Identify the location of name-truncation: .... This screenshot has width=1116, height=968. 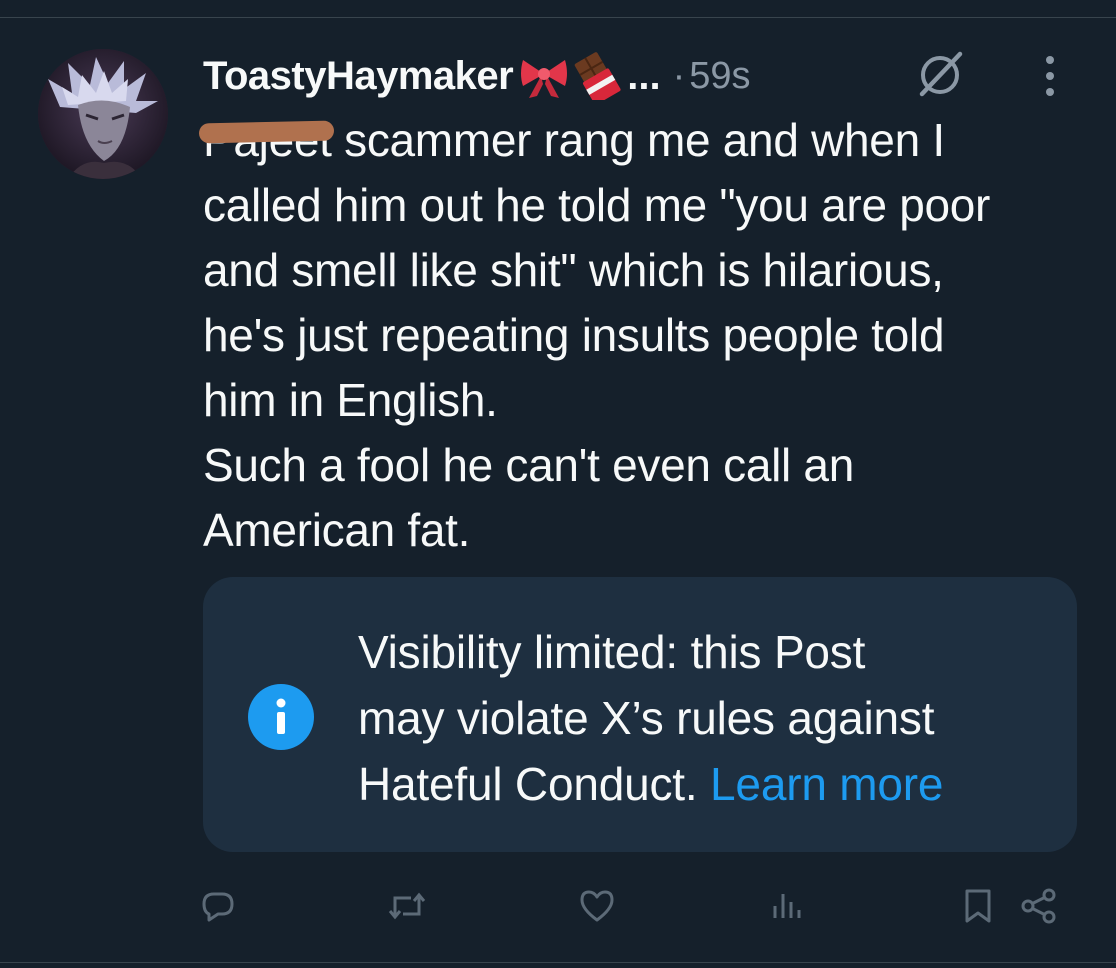
(644, 75).